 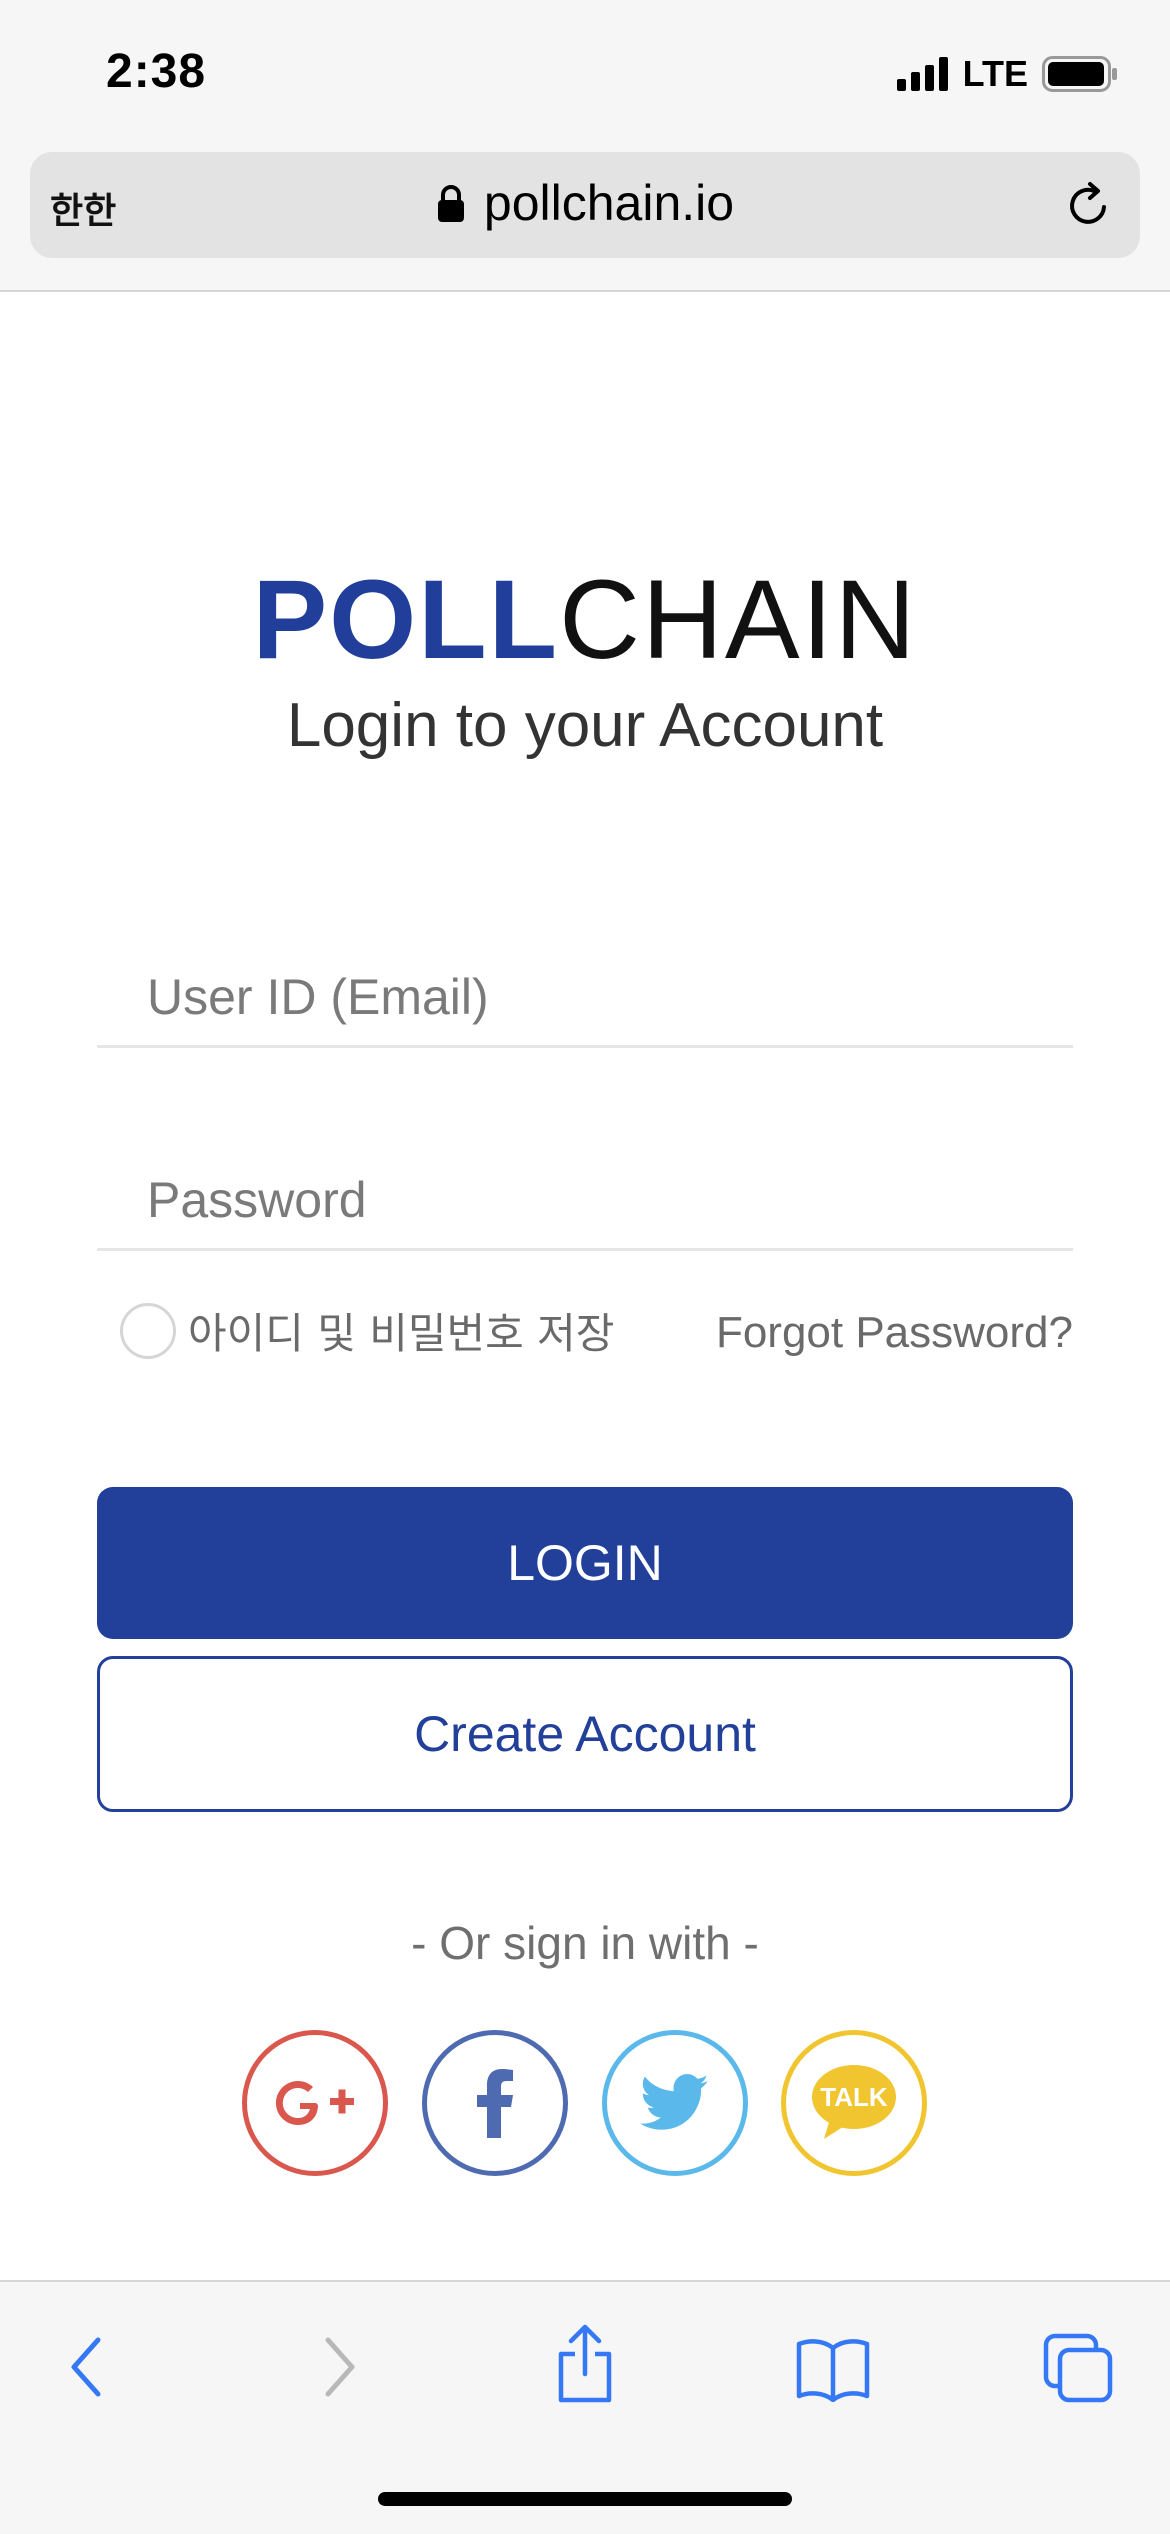 What do you see at coordinates (401, 1333) in the screenshot?
I see `remember-label: 아이디 및 비밀번호 저장` at bounding box center [401, 1333].